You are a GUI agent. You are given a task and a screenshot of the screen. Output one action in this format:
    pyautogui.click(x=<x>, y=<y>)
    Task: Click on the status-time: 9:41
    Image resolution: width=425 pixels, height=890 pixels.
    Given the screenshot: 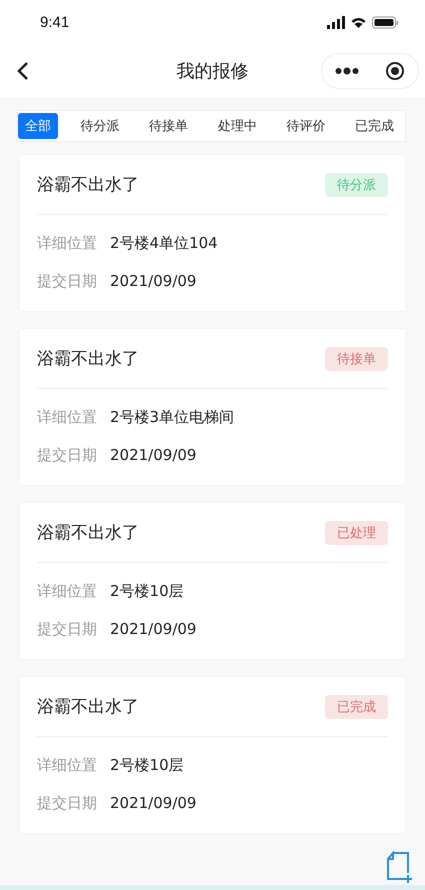 What is the action you would take?
    pyautogui.click(x=55, y=22)
    